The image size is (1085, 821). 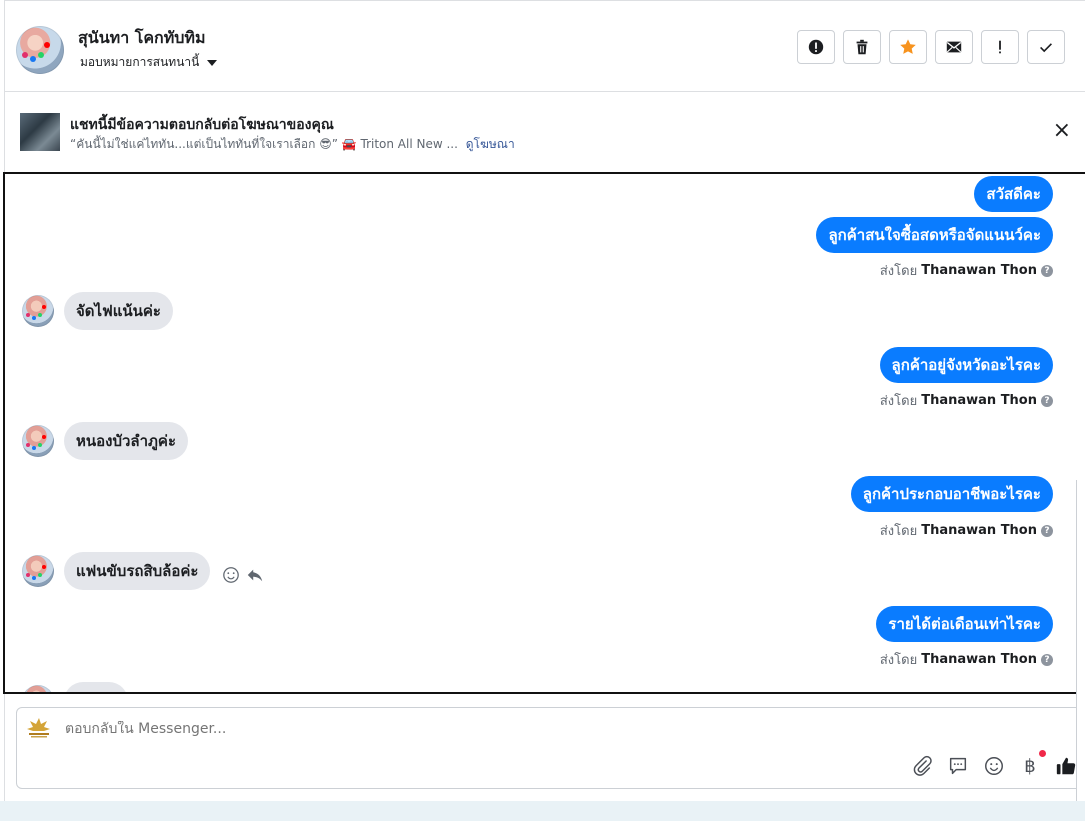 I want to click on incoming-message-row: แฟนขับรถสิบล้อค่ะ, so click(x=143, y=571).